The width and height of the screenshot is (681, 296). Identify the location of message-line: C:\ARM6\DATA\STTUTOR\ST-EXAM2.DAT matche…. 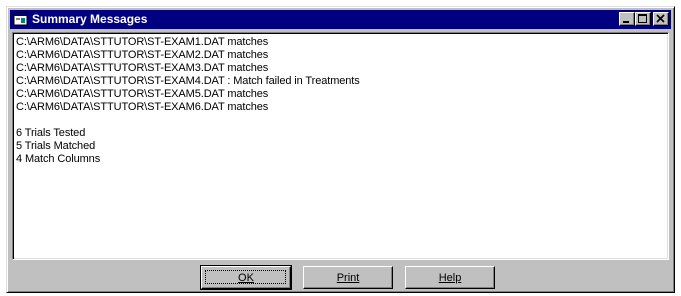
(142, 55).